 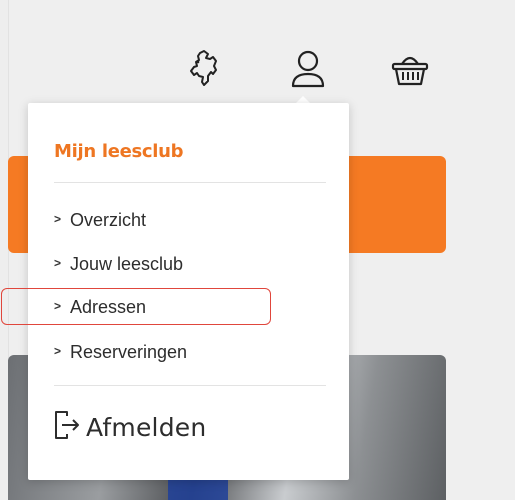 What do you see at coordinates (257, 71) in the screenshot?
I see `header-icons` at bounding box center [257, 71].